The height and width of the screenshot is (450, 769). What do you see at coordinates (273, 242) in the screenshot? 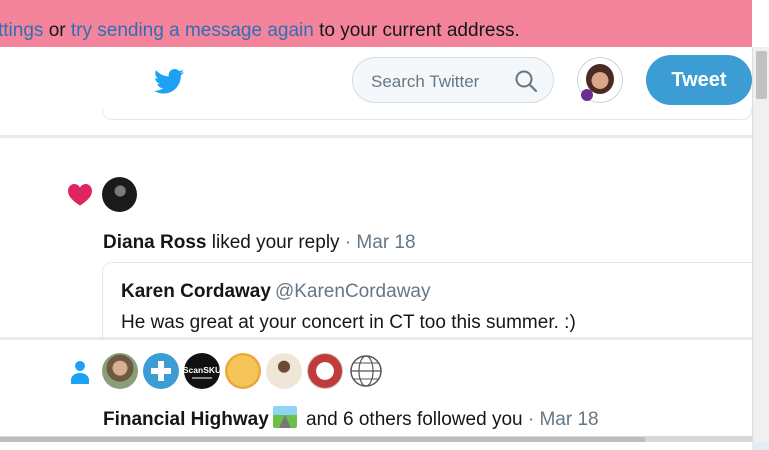
I see `action-text: liked your reply` at bounding box center [273, 242].